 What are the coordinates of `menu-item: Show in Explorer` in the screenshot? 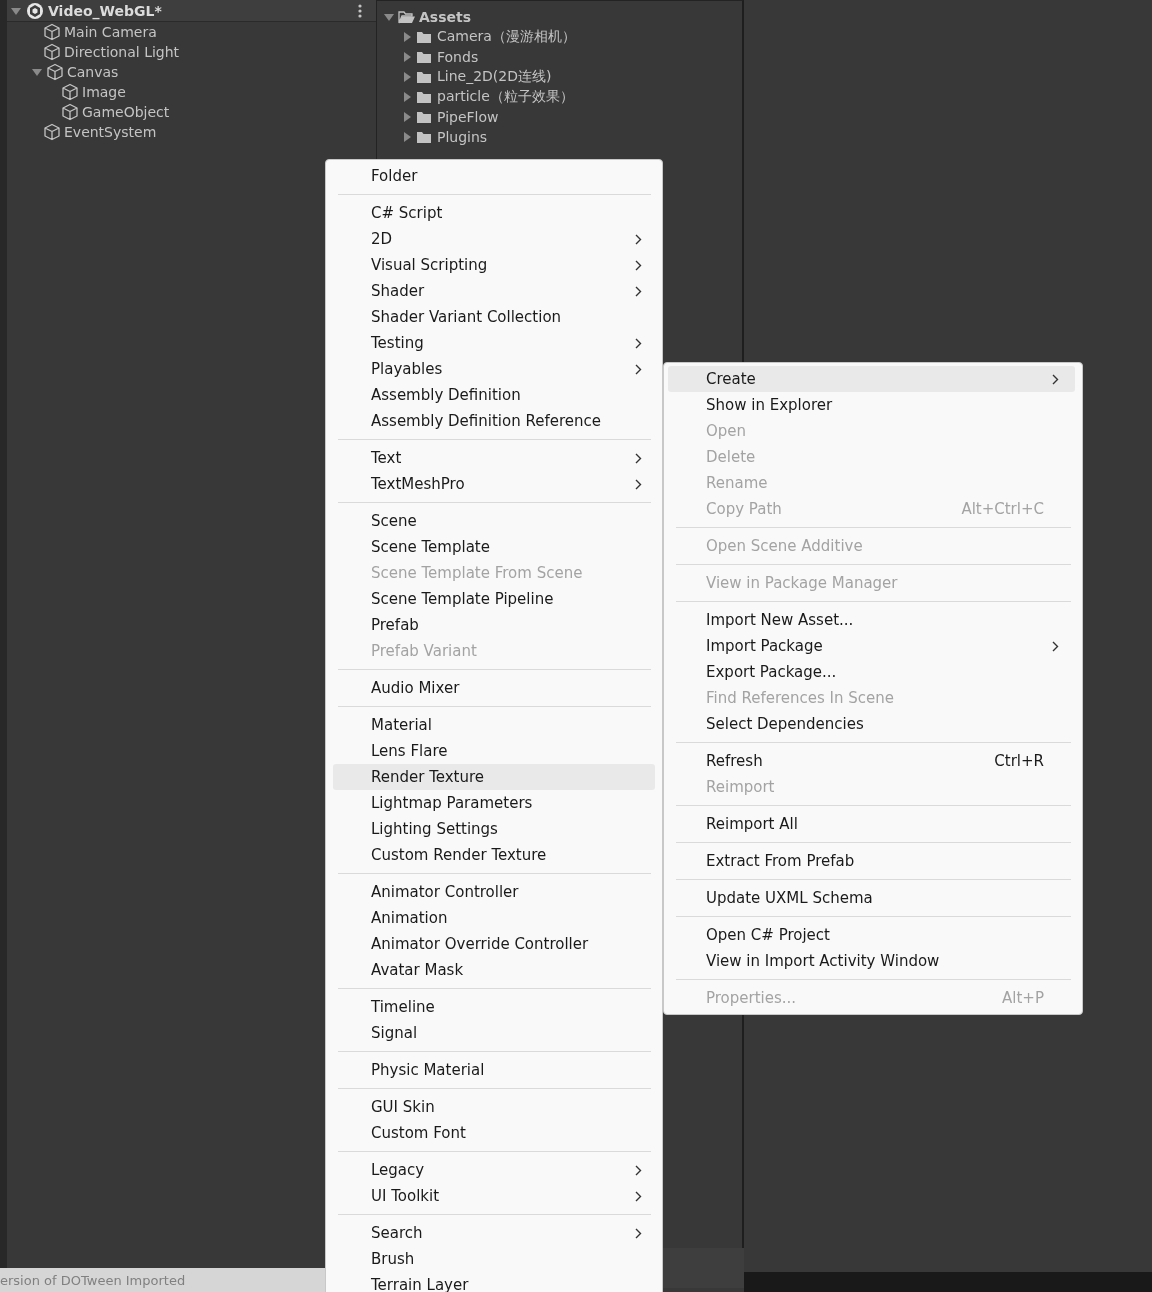 It's located at (871, 405).